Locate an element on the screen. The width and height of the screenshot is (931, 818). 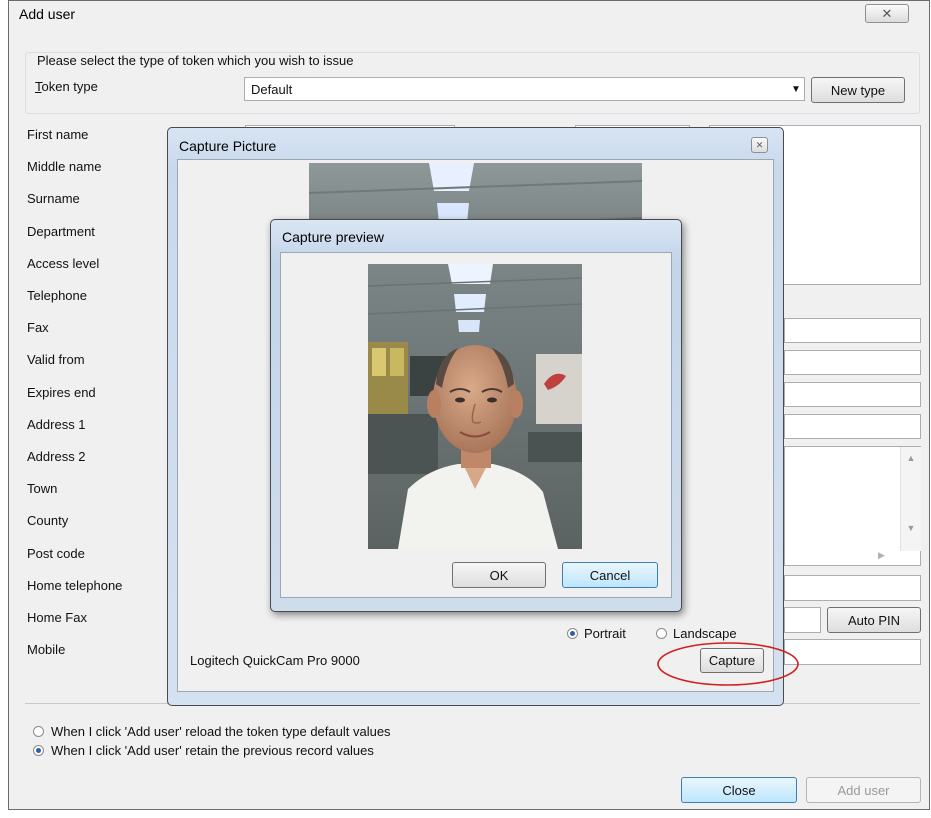
address2-scrollbar: ▲ ▼ is located at coordinates (910, 499).